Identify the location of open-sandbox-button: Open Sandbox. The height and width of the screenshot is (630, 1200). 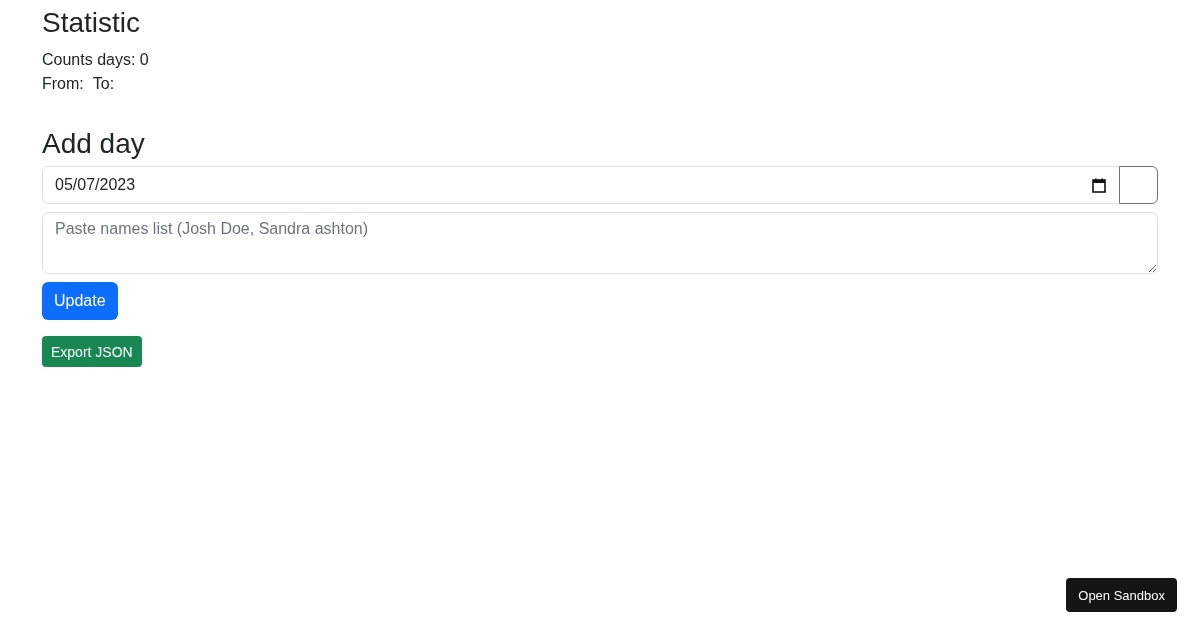
(1121, 595).